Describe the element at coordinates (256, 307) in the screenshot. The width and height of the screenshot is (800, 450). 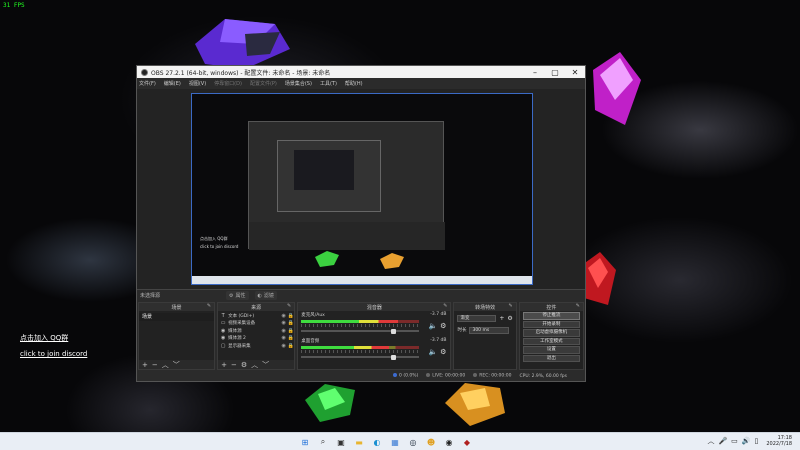
I see `sources-title: 来源` at that location.